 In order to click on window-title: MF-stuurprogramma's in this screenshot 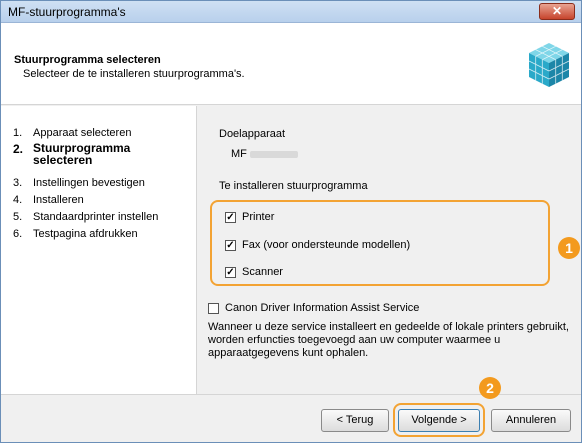, I will do `click(67, 12)`.